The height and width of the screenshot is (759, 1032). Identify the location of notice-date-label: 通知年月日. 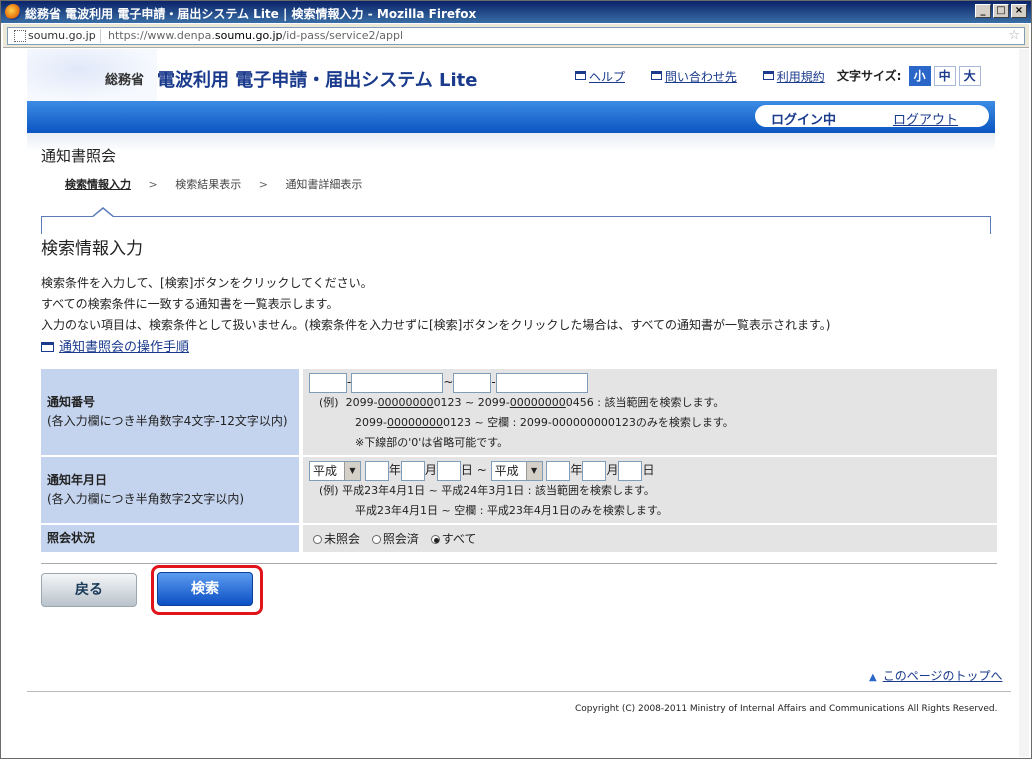
(77, 480).